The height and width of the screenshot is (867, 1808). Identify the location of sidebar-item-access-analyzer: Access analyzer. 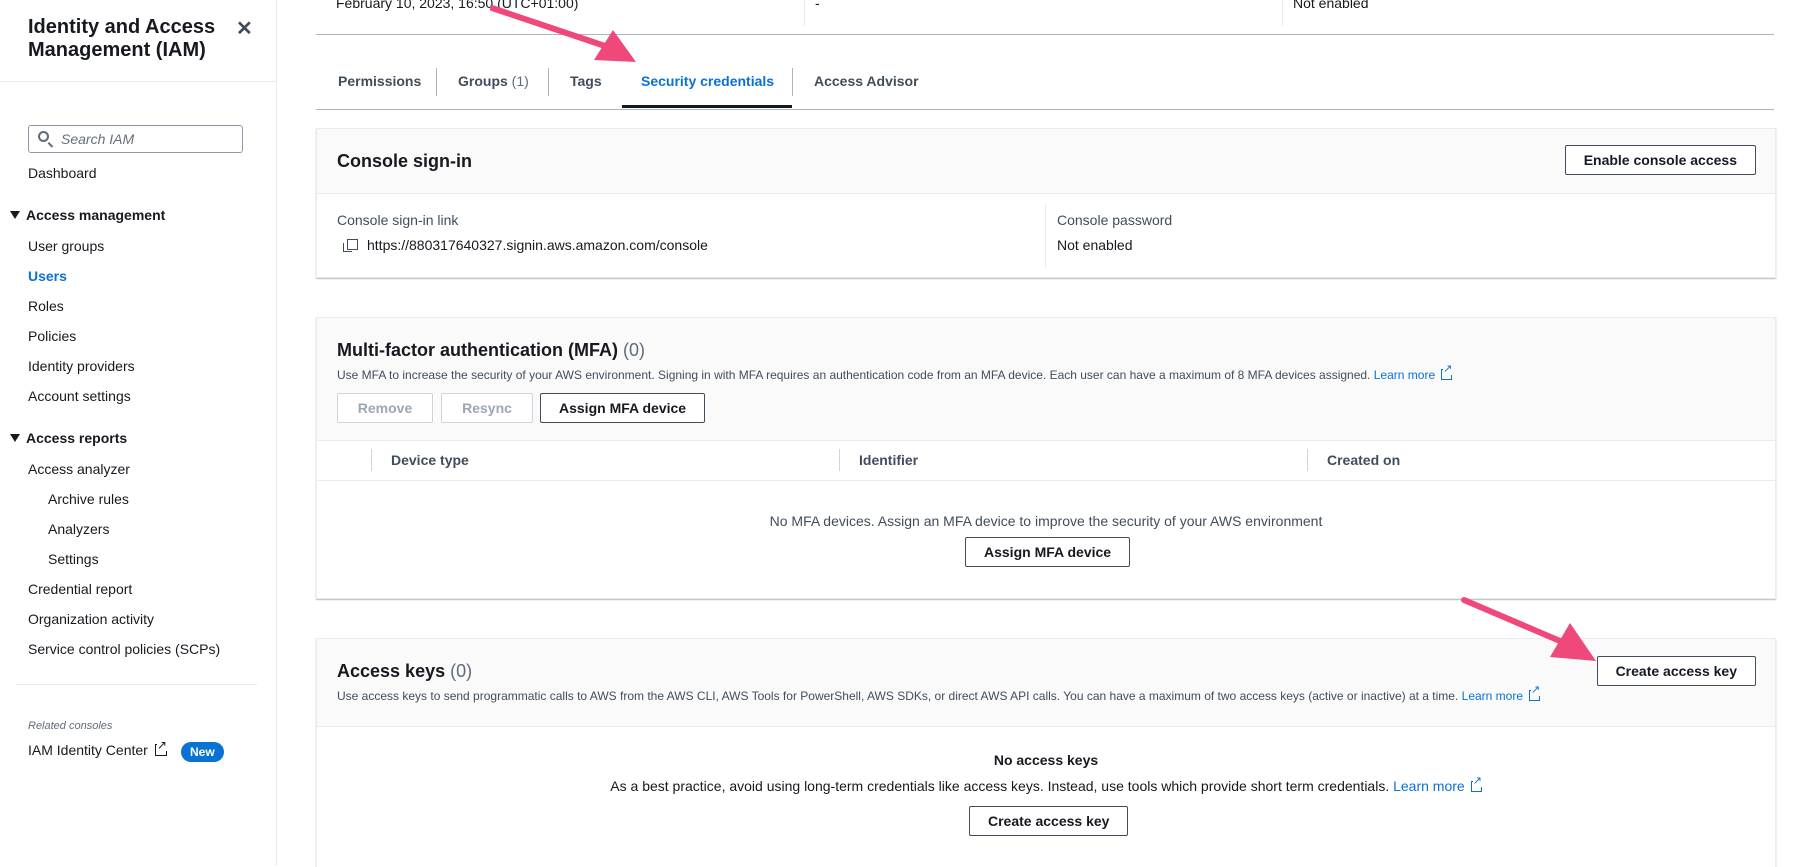
(79, 469).